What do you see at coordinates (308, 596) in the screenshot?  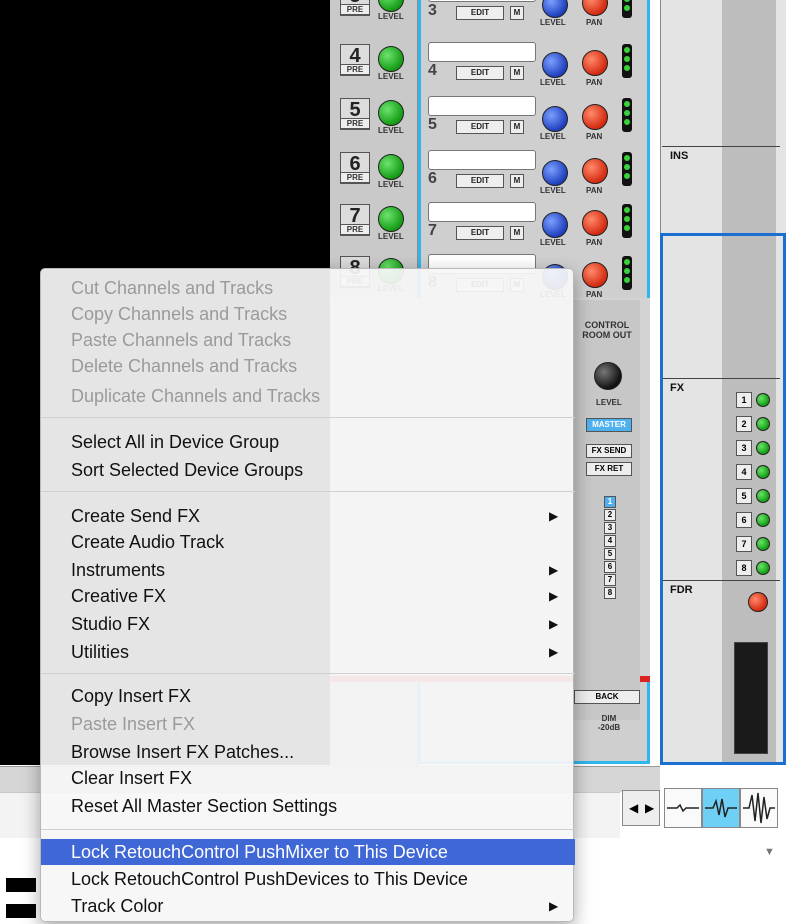 I see `menu-item-creative-fx: Creative FX ▶` at bounding box center [308, 596].